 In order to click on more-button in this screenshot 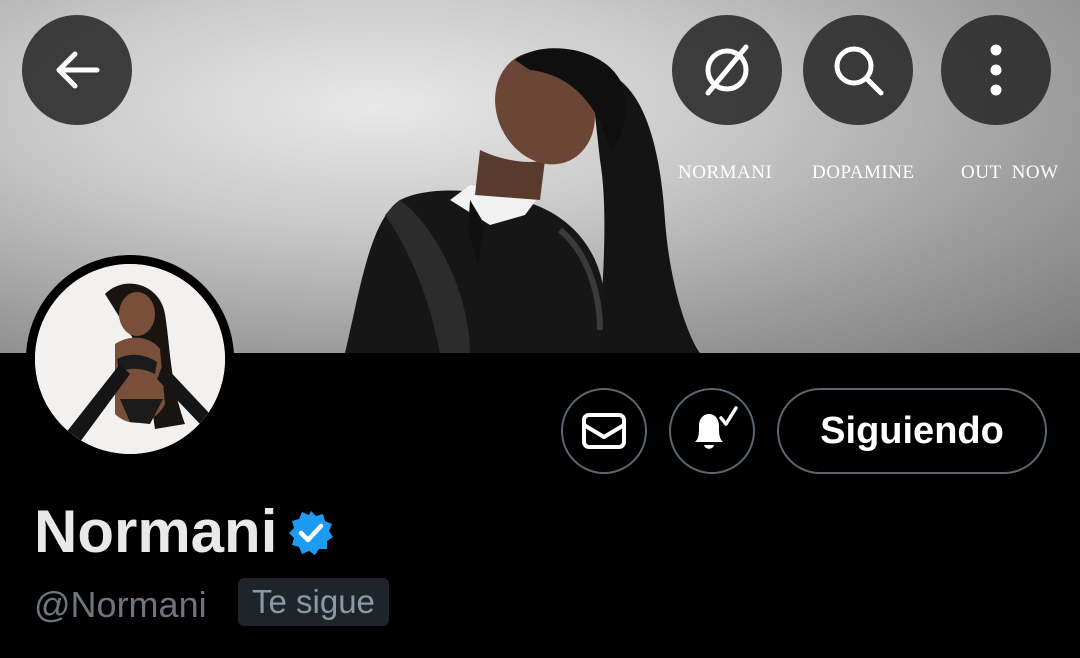, I will do `click(996, 70)`.